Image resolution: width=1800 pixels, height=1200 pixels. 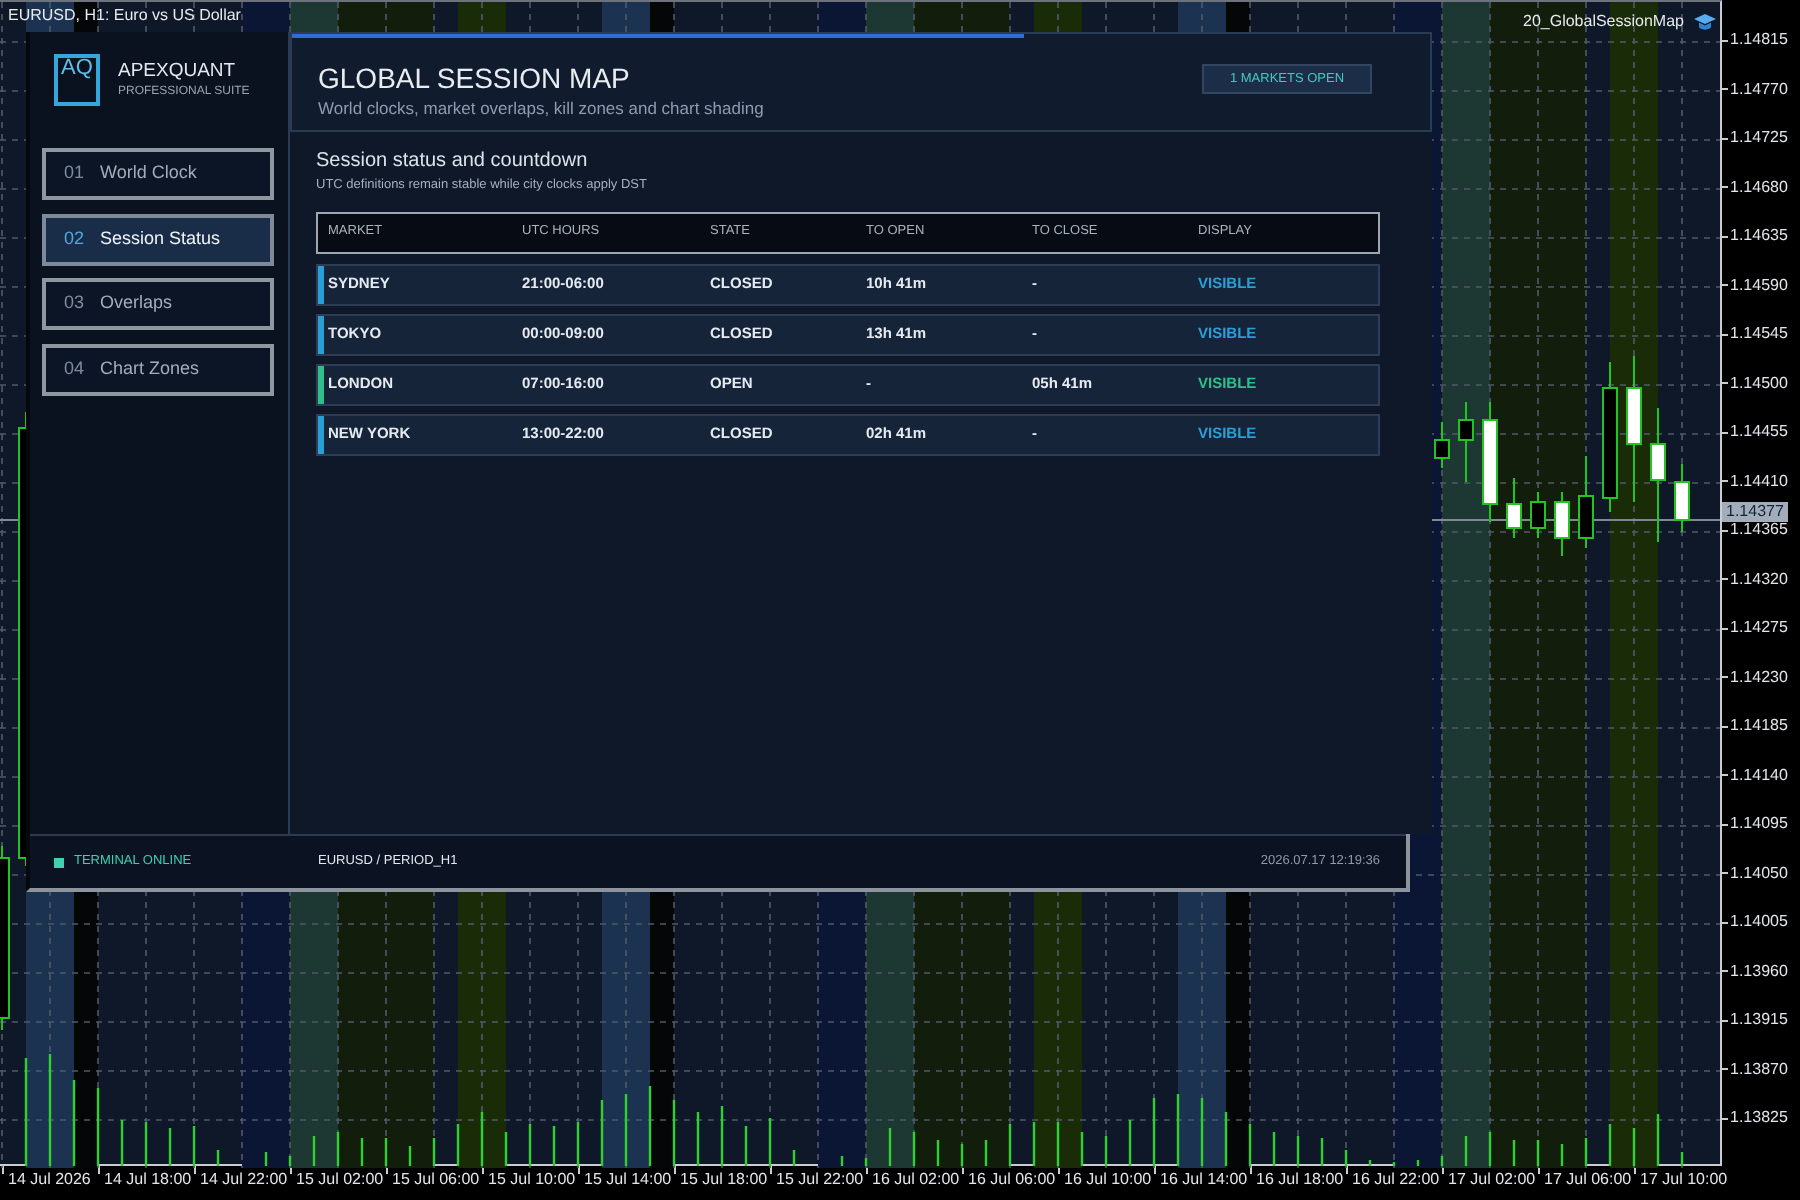 What do you see at coordinates (158, 239) in the screenshot?
I see `nav-item: 02 Session Status` at bounding box center [158, 239].